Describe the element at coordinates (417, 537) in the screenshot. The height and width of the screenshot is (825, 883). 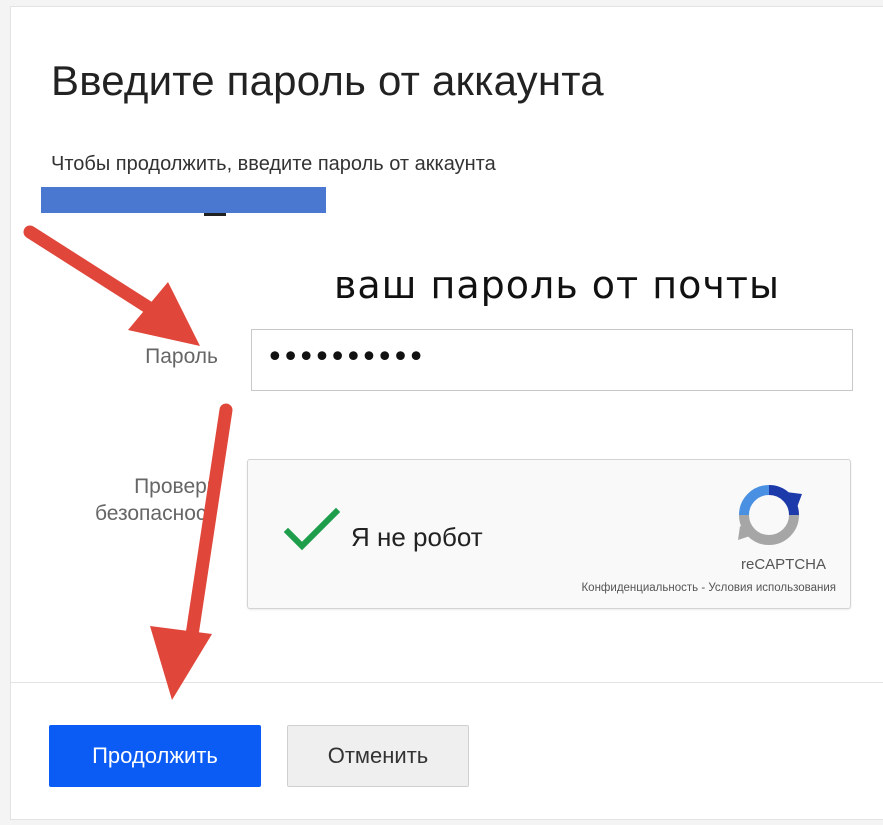
I see `captcha-label: Я не робот` at that location.